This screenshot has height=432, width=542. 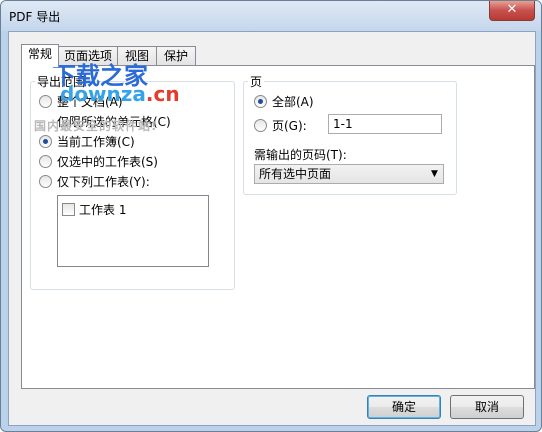 I want to click on sheet-list: 工作表 1, so click(x=133, y=231).